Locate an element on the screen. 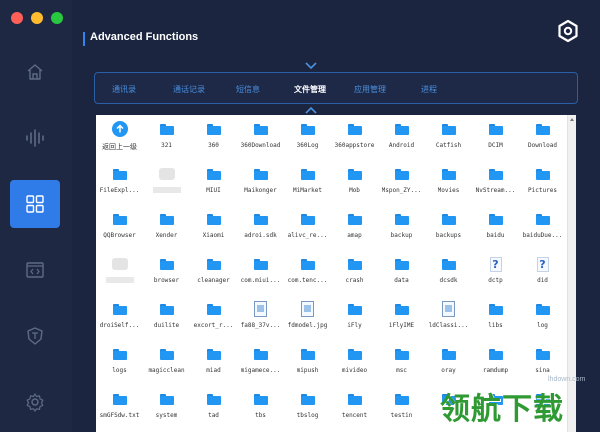  file-item: cleanager is located at coordinates (213, 276).